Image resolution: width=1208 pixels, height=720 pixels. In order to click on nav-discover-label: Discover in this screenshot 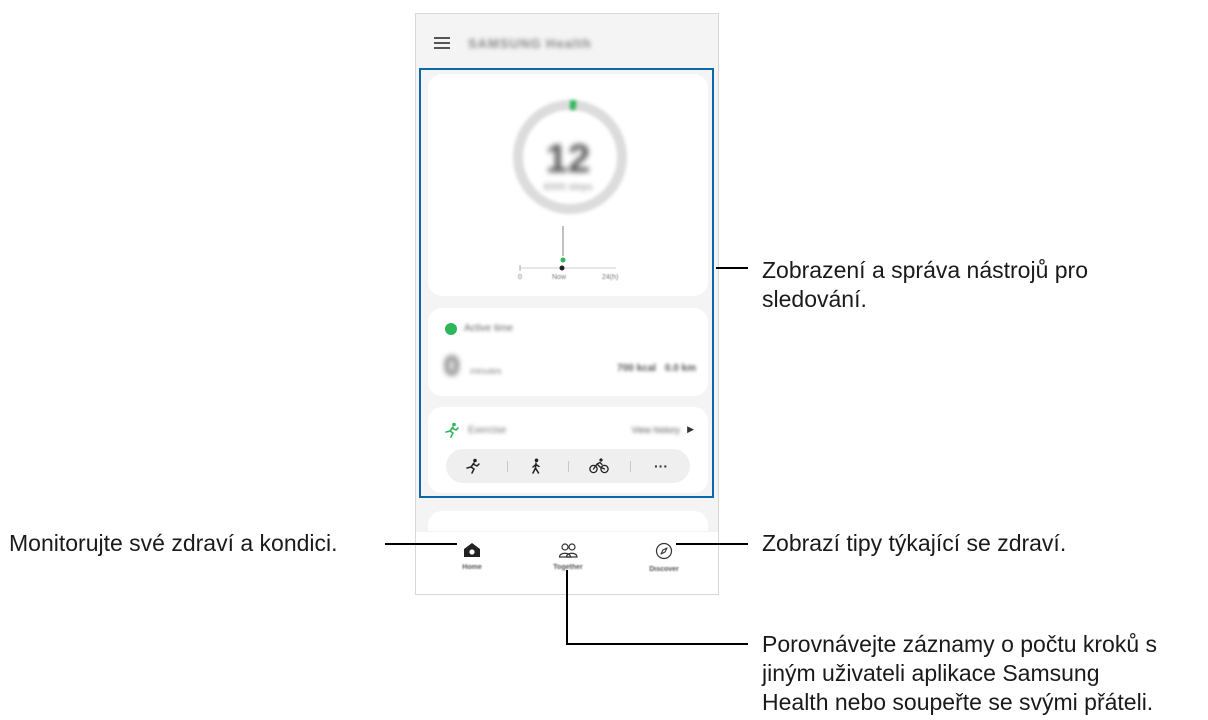, I will do `click(664, 569)`.